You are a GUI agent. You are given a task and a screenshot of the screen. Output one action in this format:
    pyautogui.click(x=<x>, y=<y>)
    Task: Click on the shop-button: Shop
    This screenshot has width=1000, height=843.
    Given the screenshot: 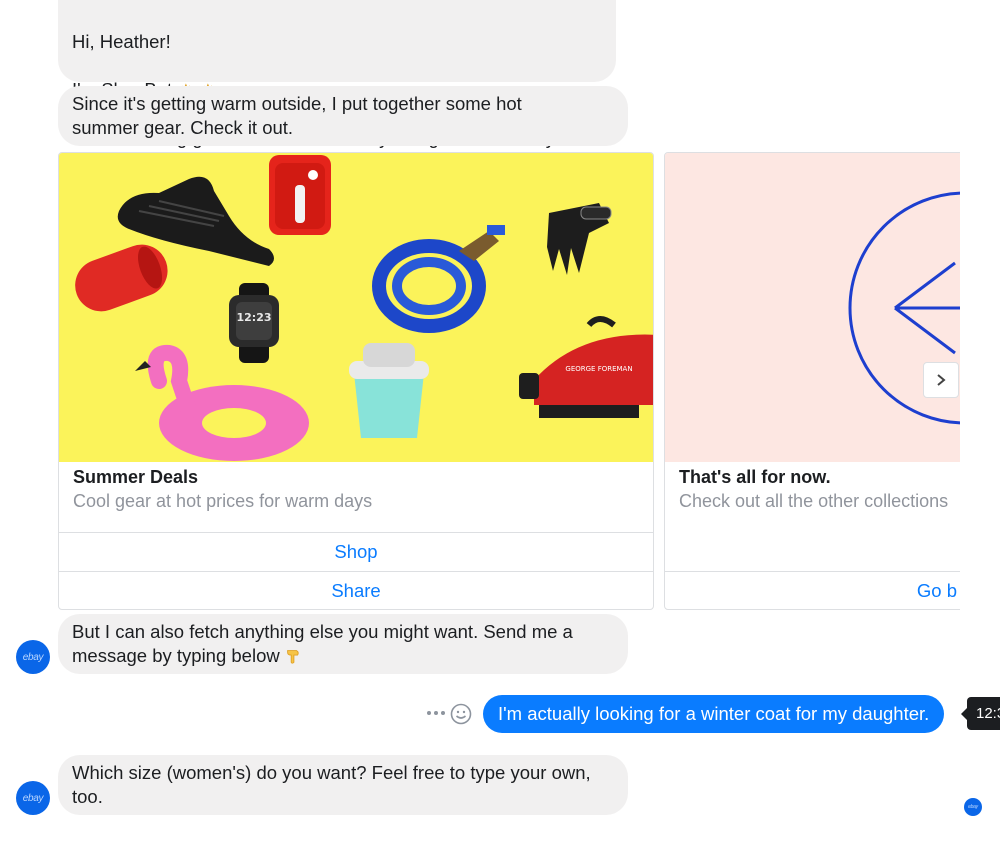 What is the action you would take?
    pyautogui.click(x=356, y=551)
    